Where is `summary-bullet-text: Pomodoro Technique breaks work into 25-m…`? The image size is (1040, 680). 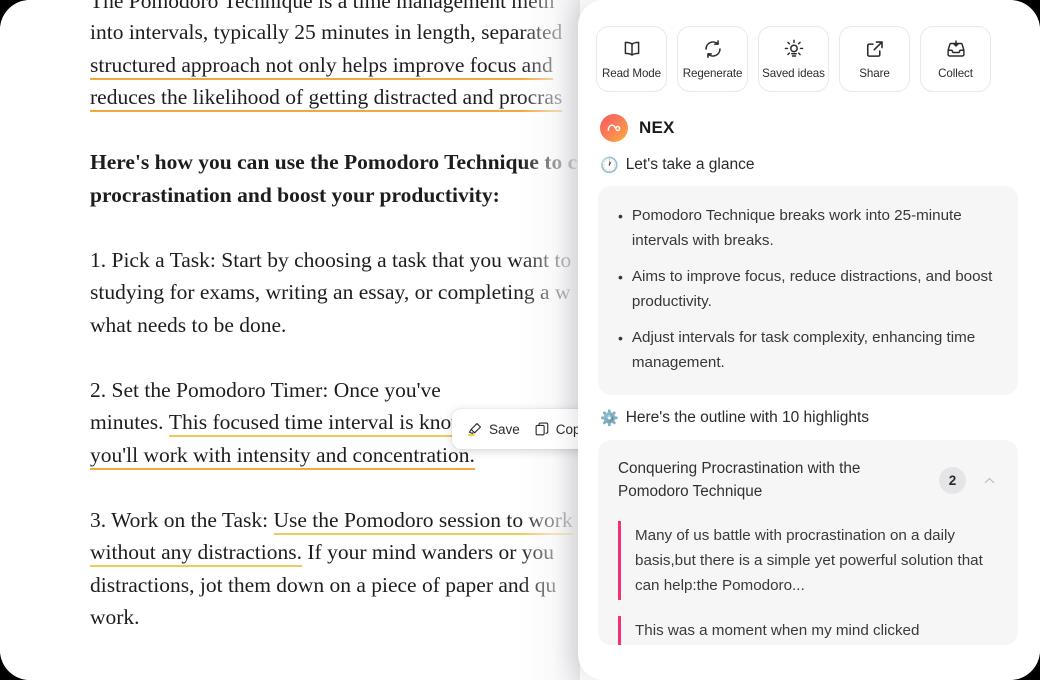
summary-bullet-text: Pomodoro Technique breaks work into 25-m… is located at coordinates (796, 228).